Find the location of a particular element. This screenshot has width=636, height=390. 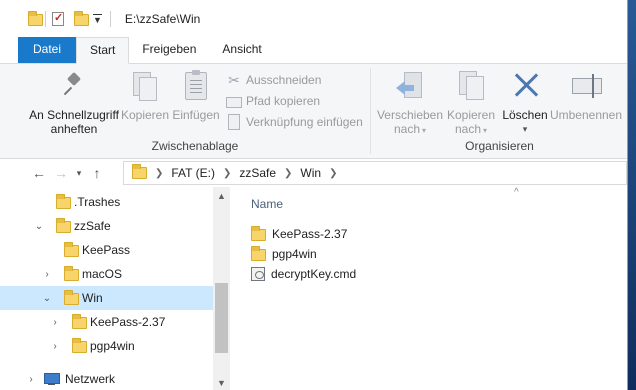

paste-shortcut-button: Verknüpfung einfügen is located at coordinates (294, 122).